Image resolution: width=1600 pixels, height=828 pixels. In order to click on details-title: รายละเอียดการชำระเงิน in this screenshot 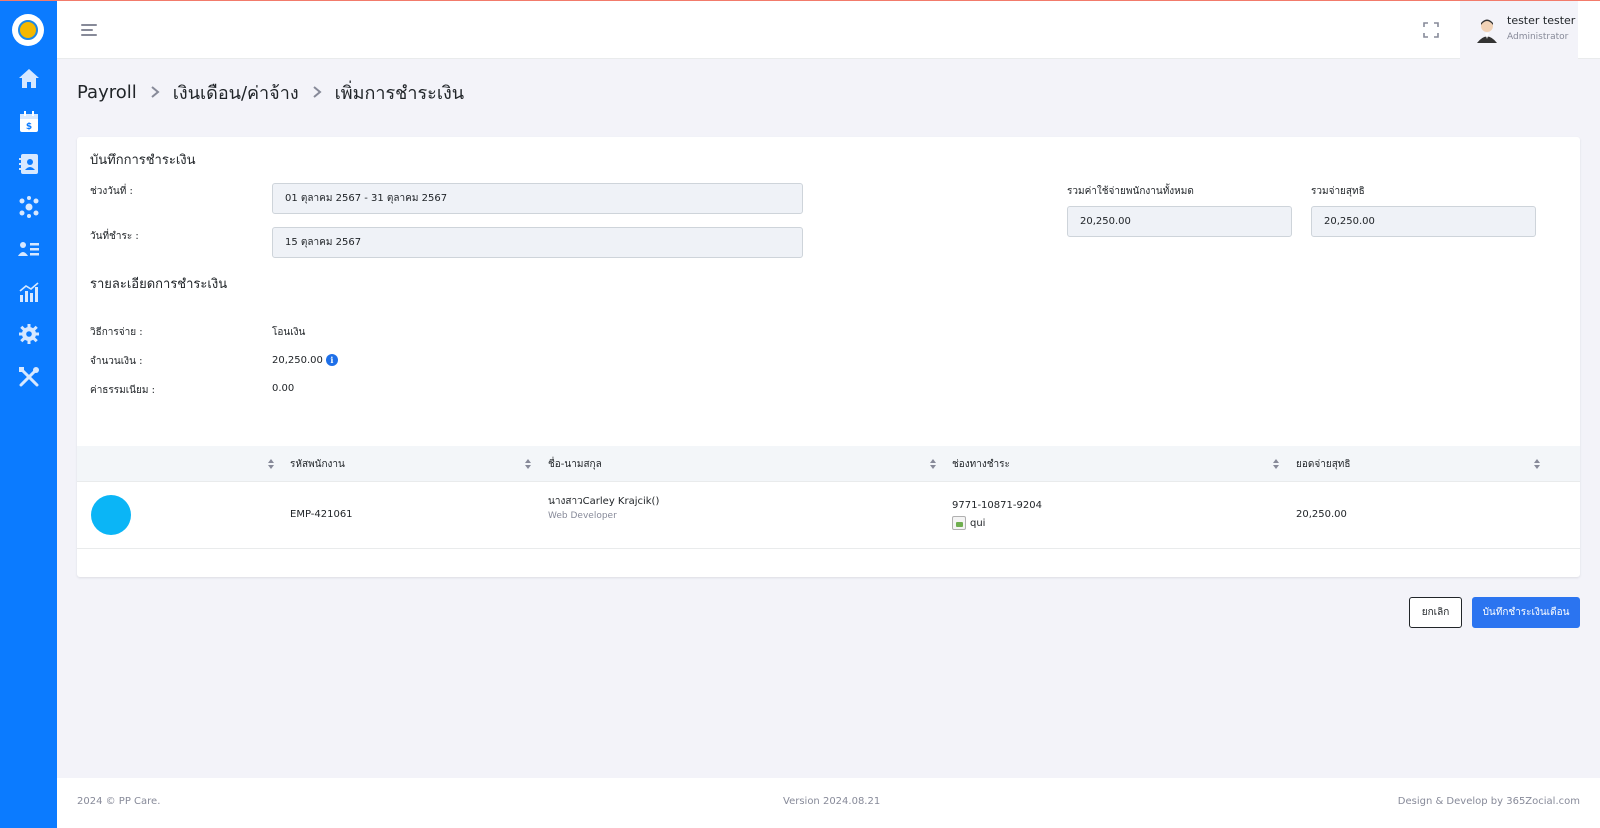, I will do `click(159, 284)`.